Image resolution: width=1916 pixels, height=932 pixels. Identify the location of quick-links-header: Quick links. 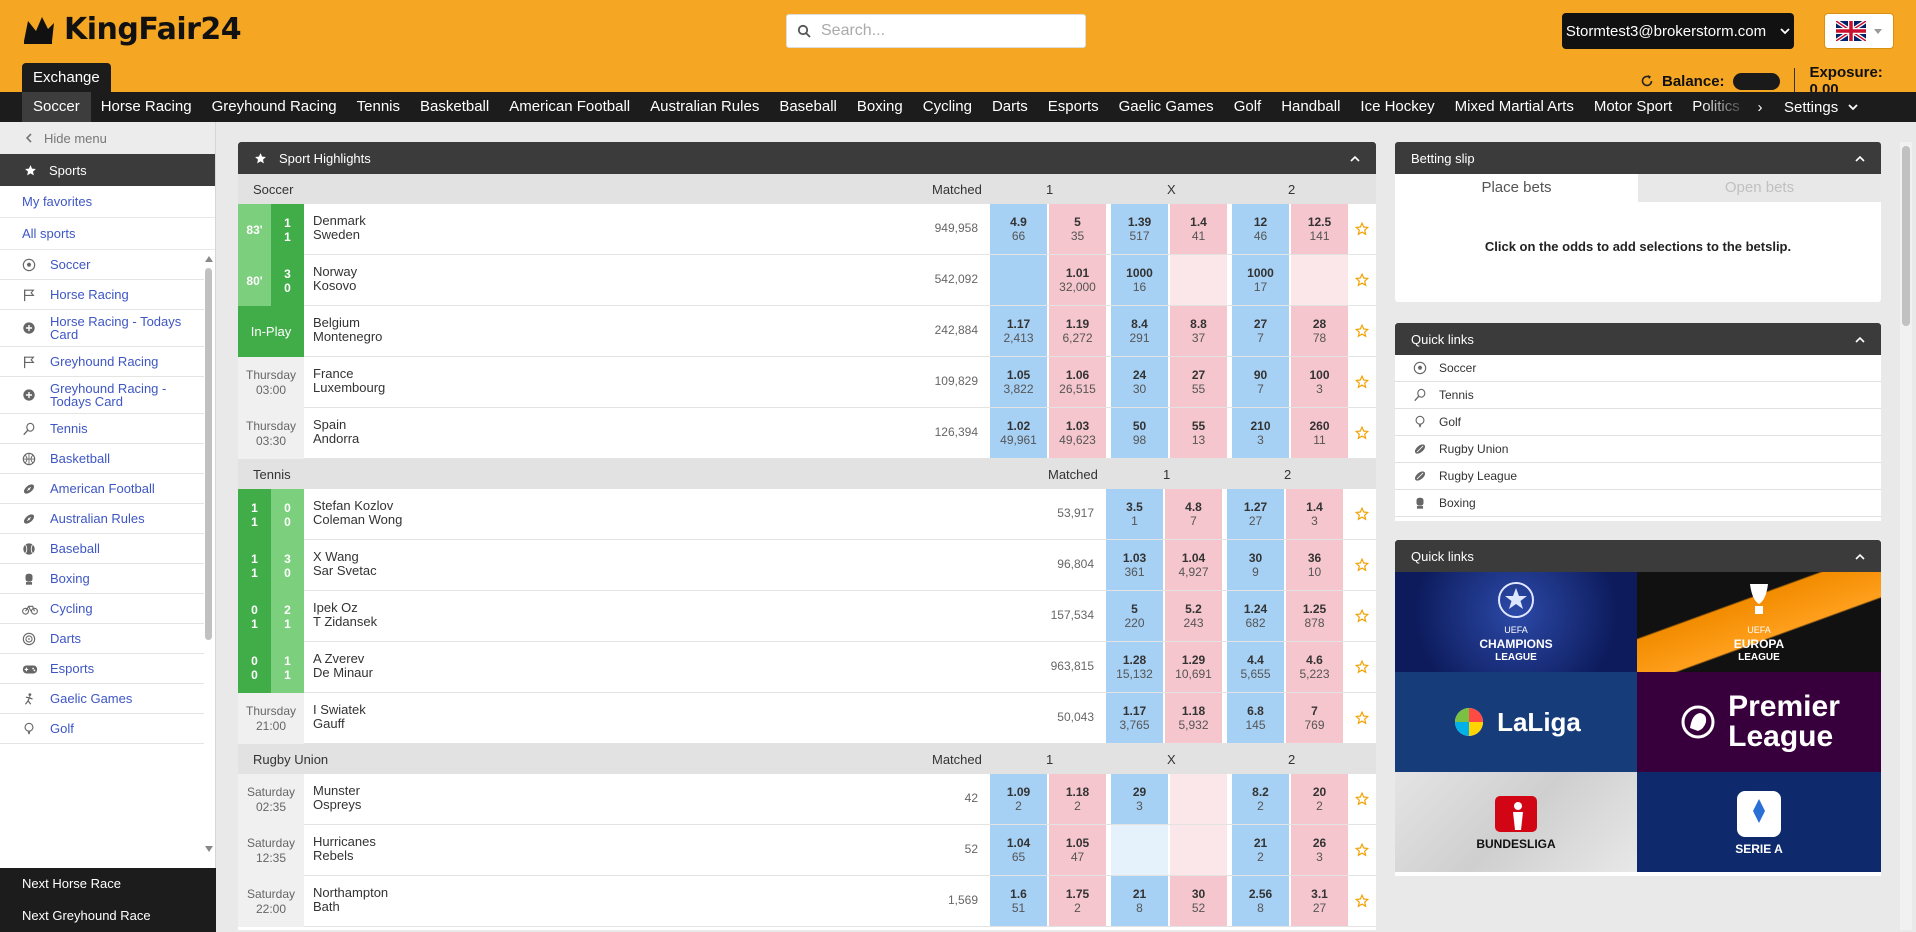
(1638, 339).